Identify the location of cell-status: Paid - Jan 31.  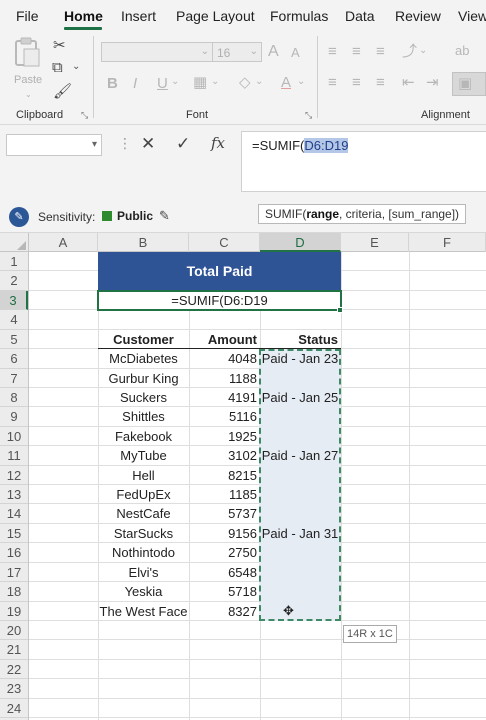
(300, 533).